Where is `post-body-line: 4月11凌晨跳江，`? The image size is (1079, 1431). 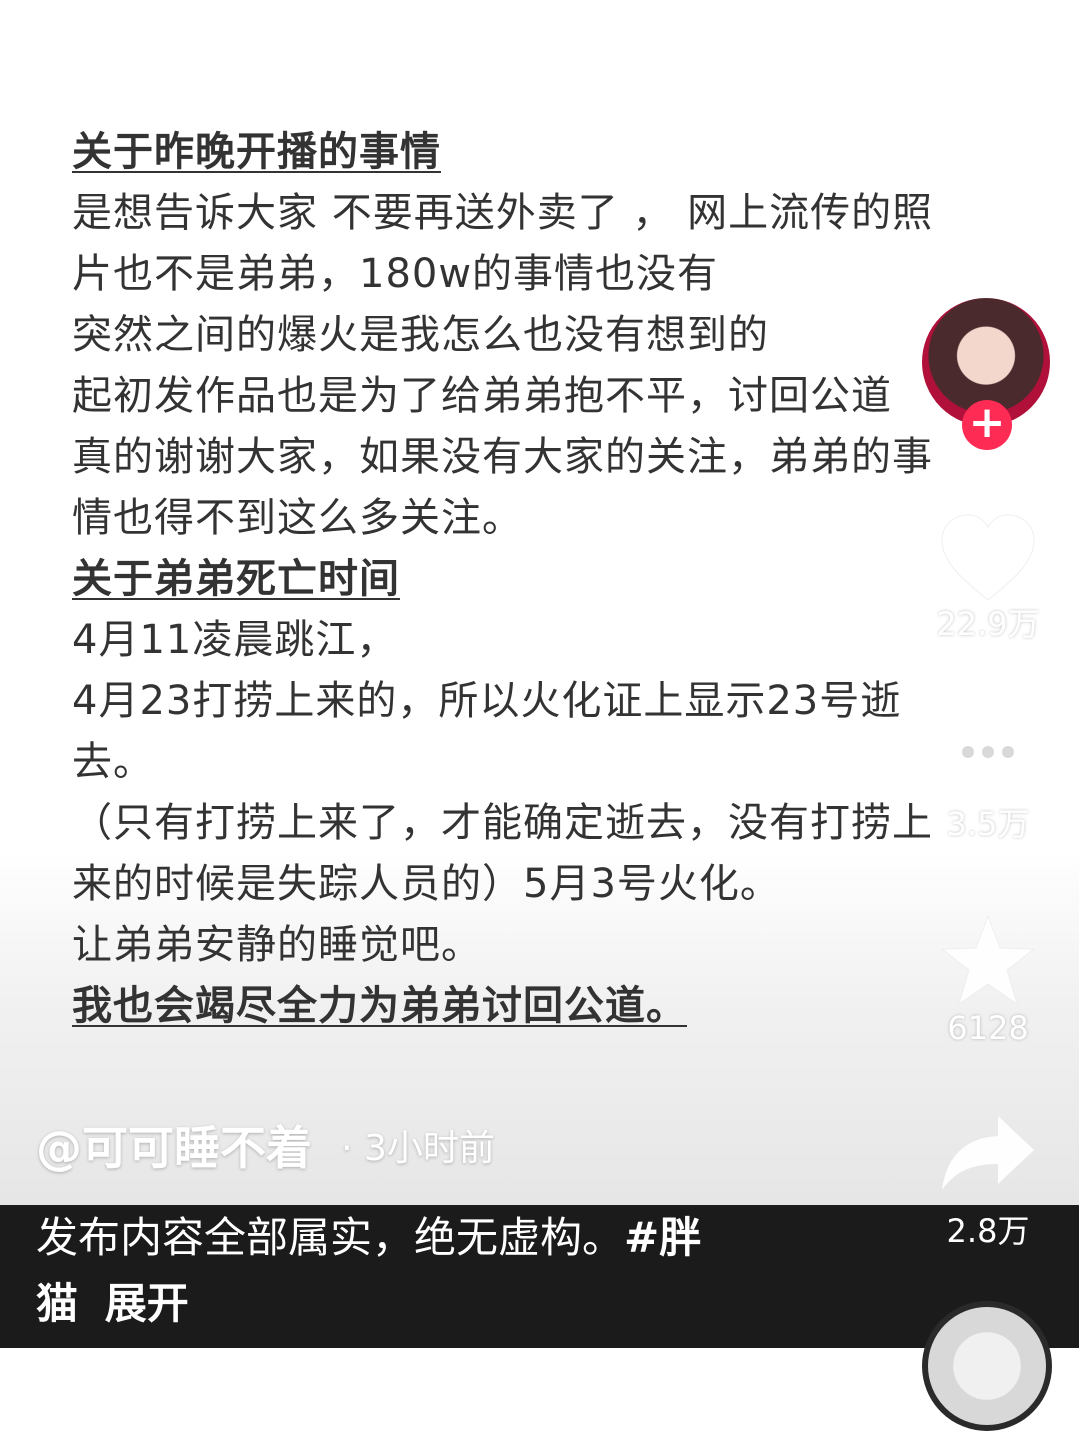
post-body-line: 4月11凌晨跳江， is located at coordinates (235, 640).